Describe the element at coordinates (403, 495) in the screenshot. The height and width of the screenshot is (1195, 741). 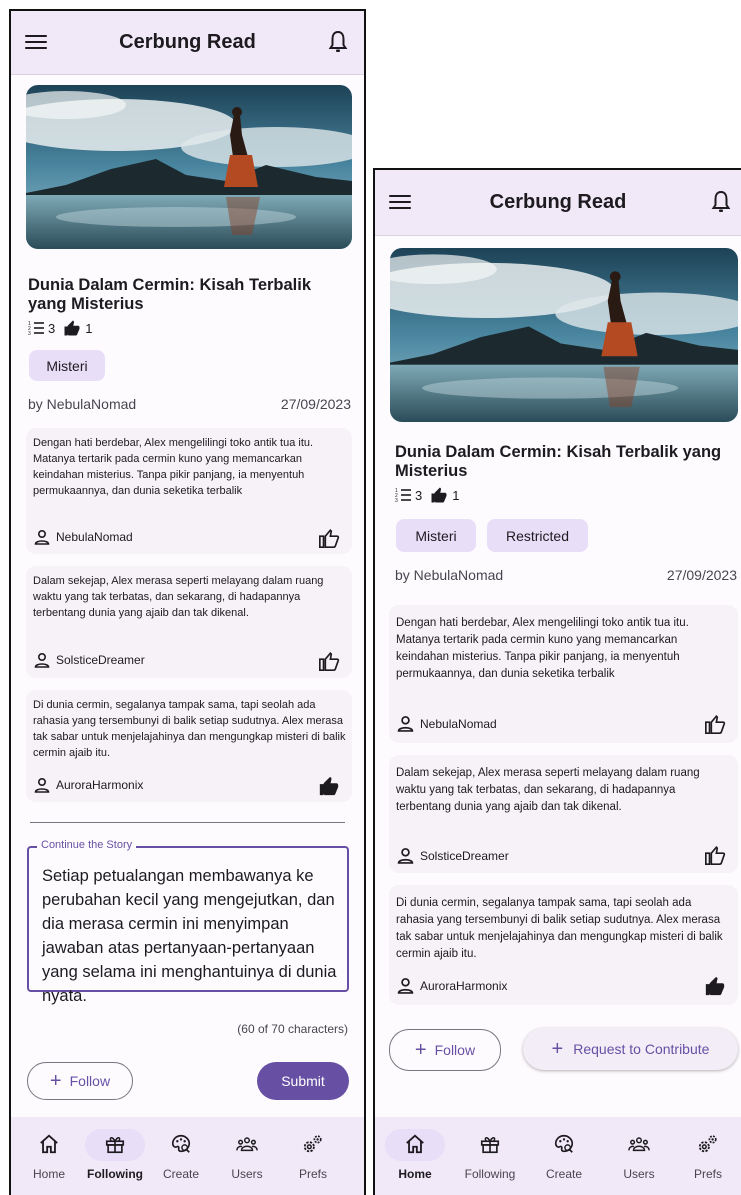
I see `list-numbered-icon: 123` at that location.